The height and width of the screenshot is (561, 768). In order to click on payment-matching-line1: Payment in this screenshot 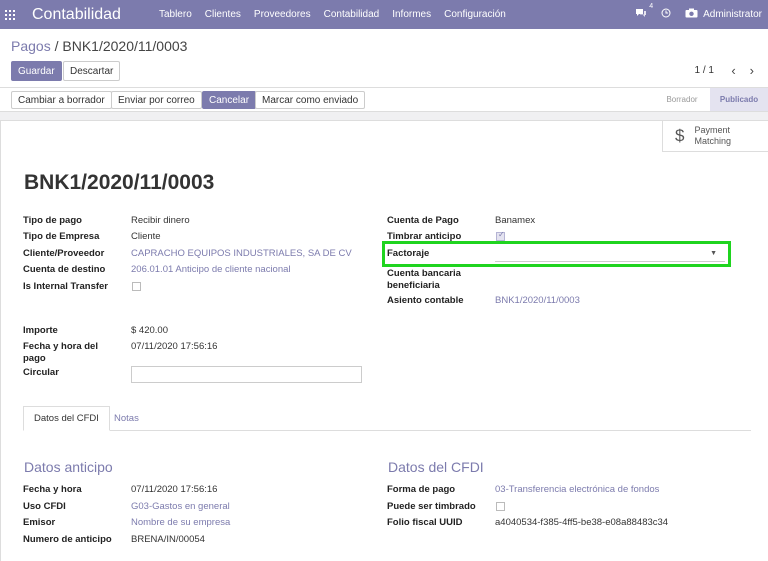, I will do `click(712, 130)`.